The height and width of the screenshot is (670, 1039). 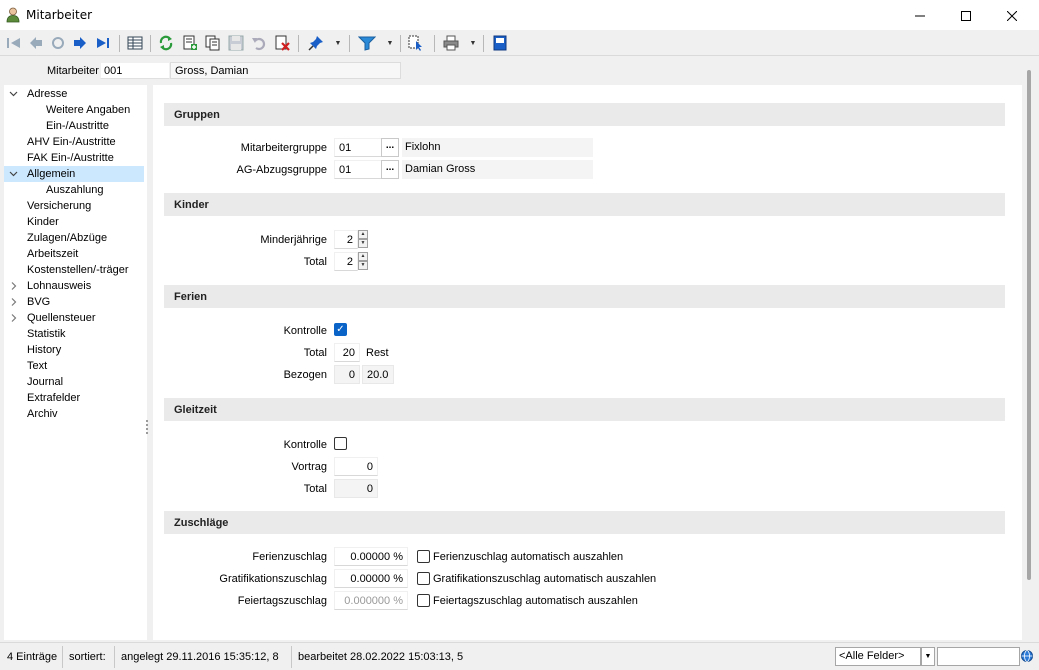 I want to click on pin-dropdown: ▼, so click(x=338, y=43).